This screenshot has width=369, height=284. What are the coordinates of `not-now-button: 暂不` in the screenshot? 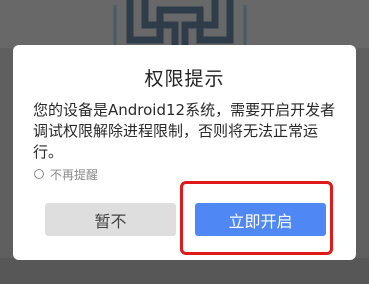 It's located at (110, 219).